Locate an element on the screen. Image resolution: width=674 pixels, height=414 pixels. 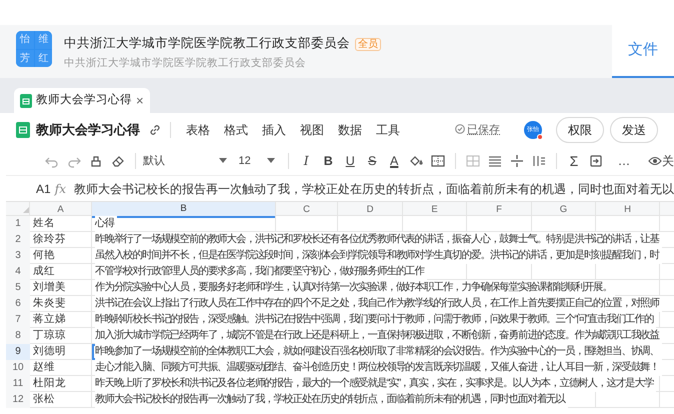
menu-item: 工具 is located at coordinates (388, 130).